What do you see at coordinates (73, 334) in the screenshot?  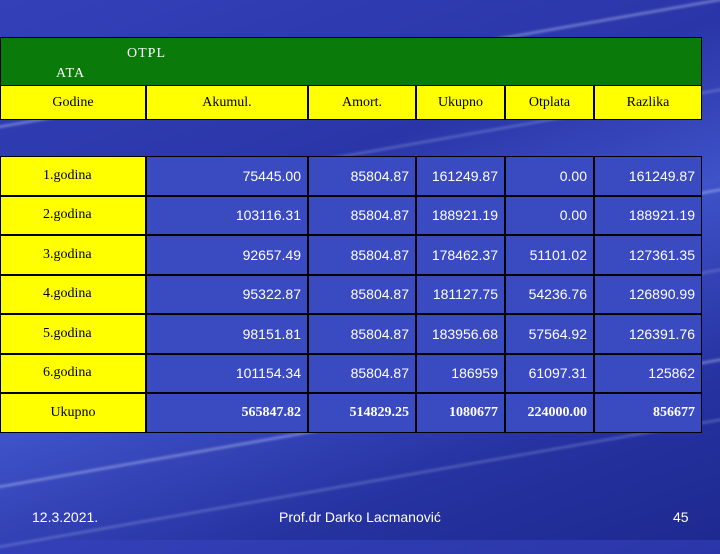 I see `row-label: 5.godina` at bounding box center [73, 334].